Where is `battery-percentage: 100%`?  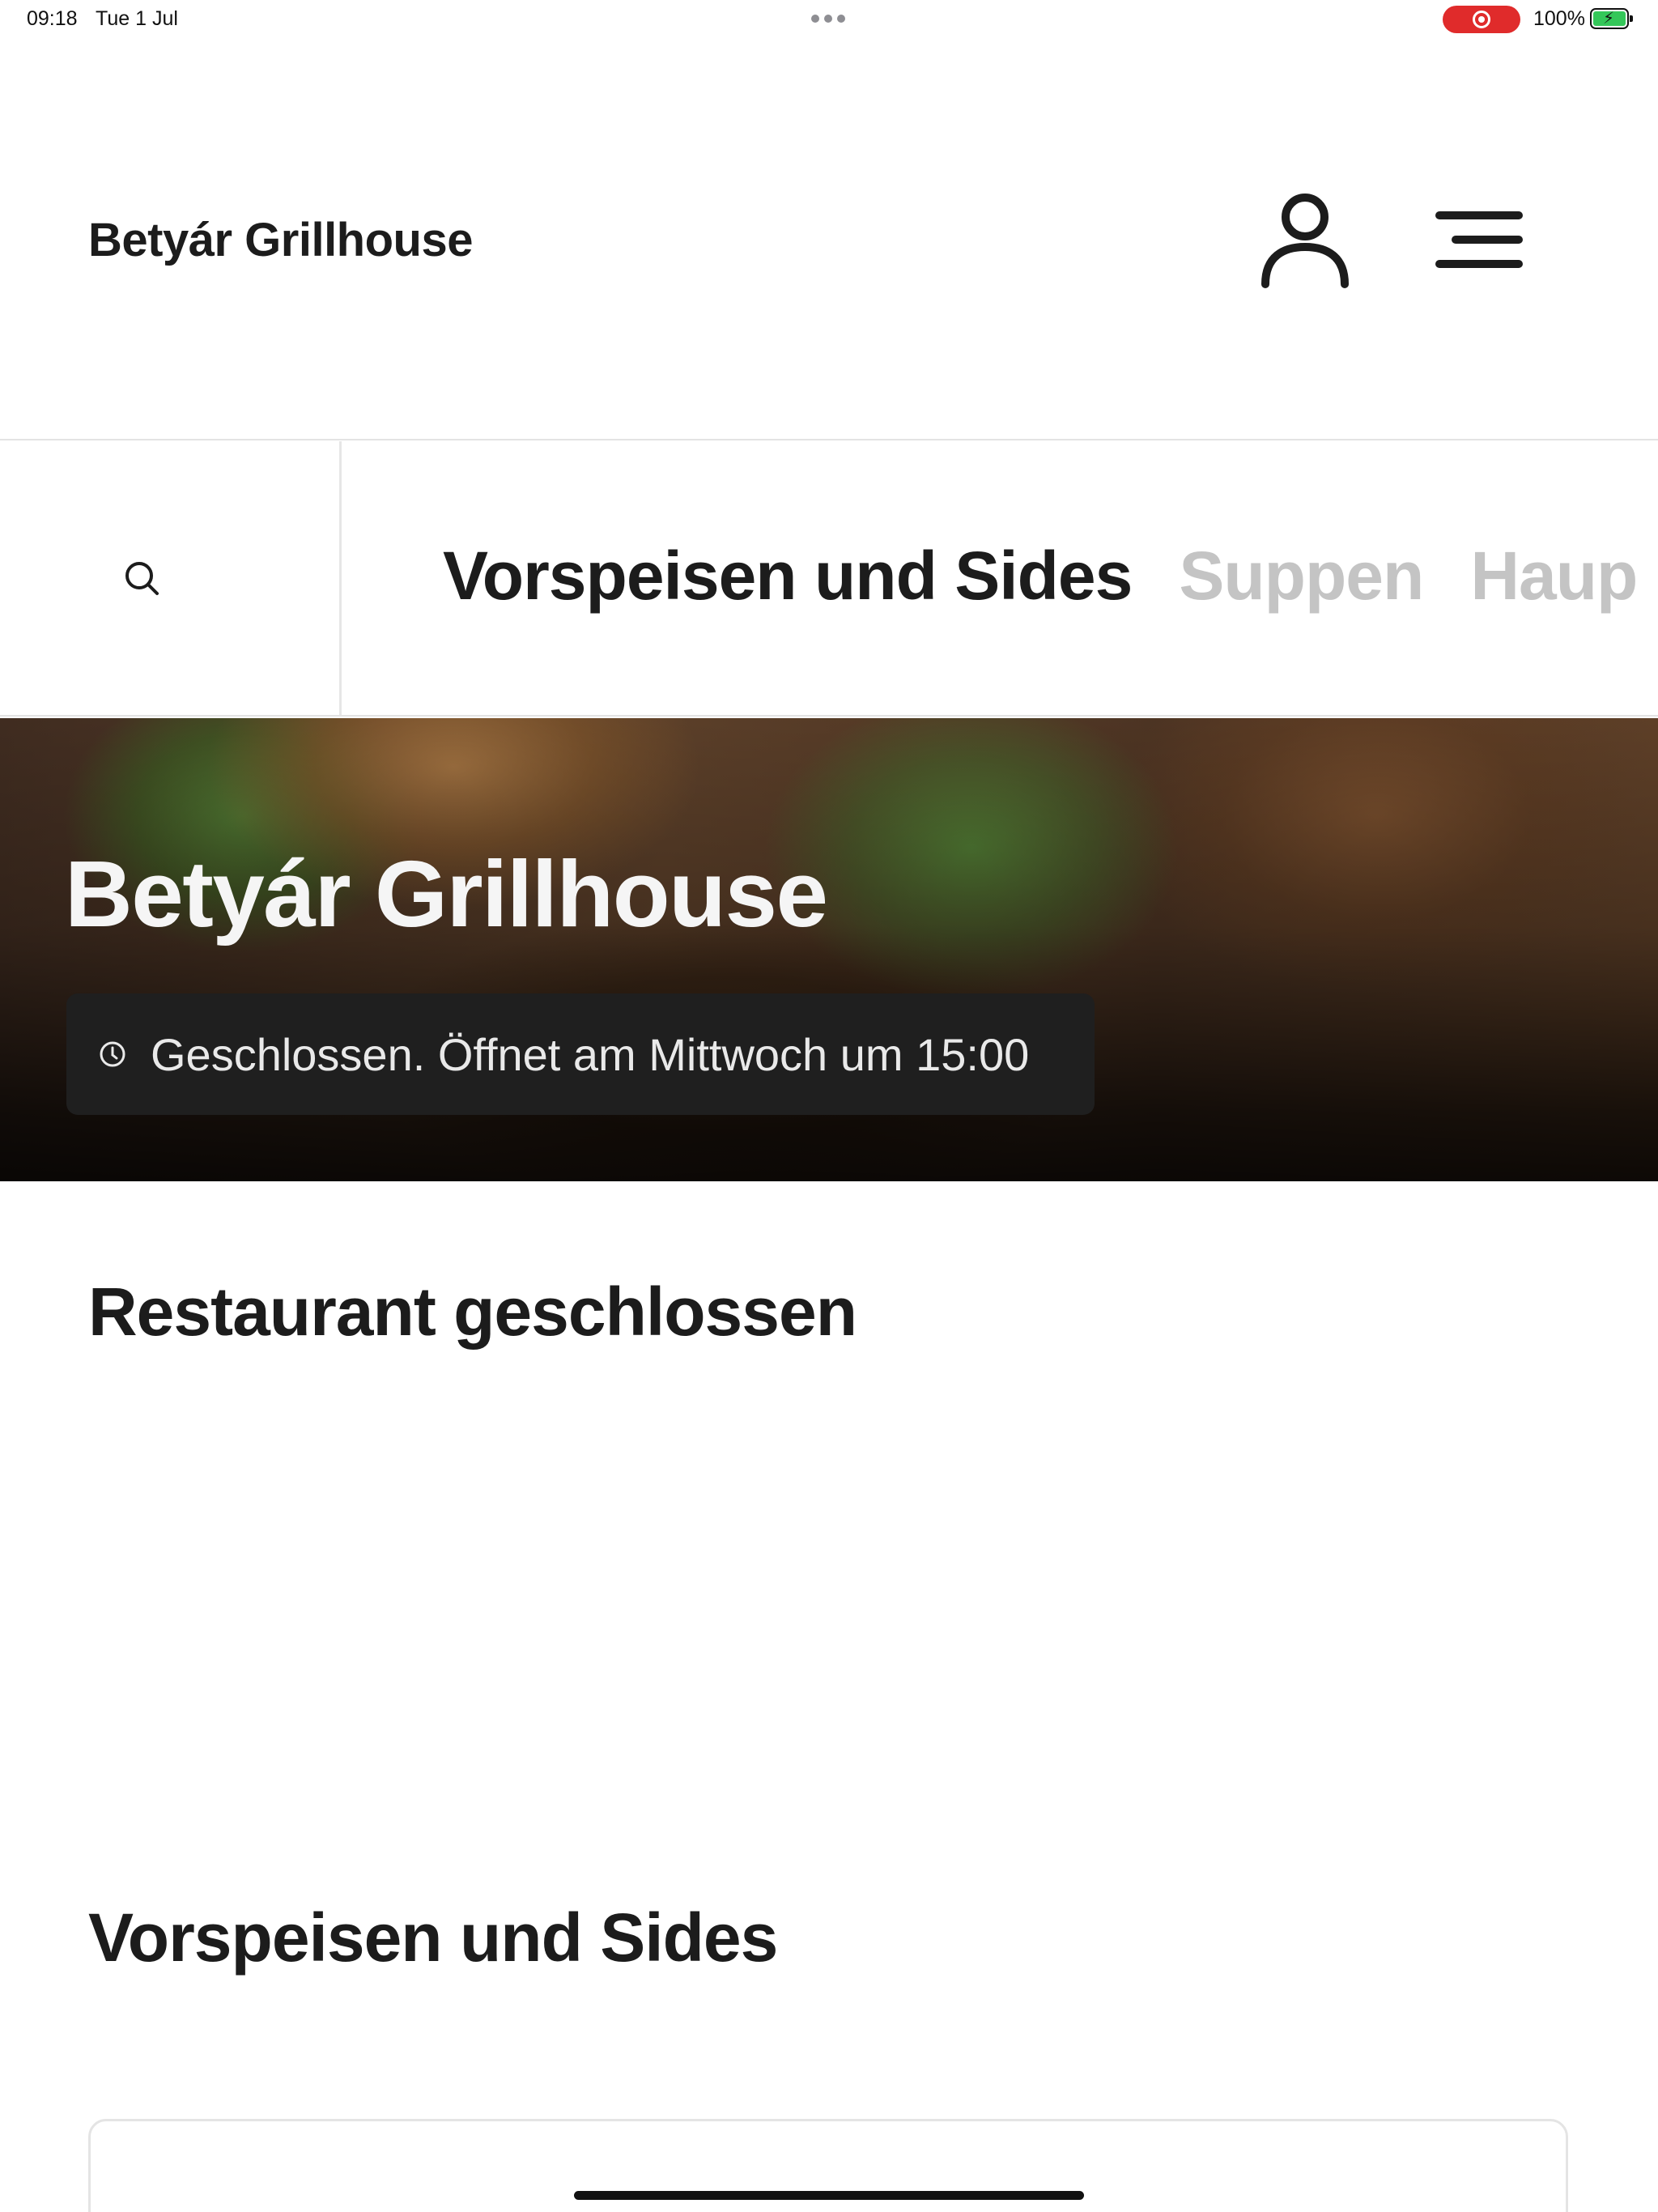
battery-percentage: 100% is located at coordinates (1559, 19).